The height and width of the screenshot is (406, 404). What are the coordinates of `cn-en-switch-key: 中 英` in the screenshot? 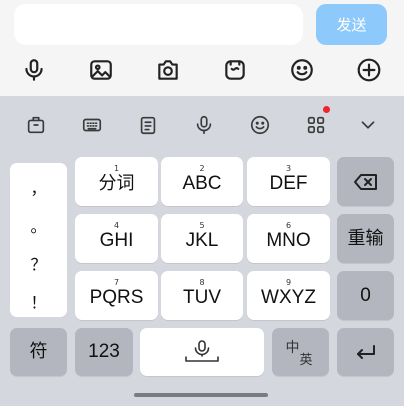 It's located at (300, 352).